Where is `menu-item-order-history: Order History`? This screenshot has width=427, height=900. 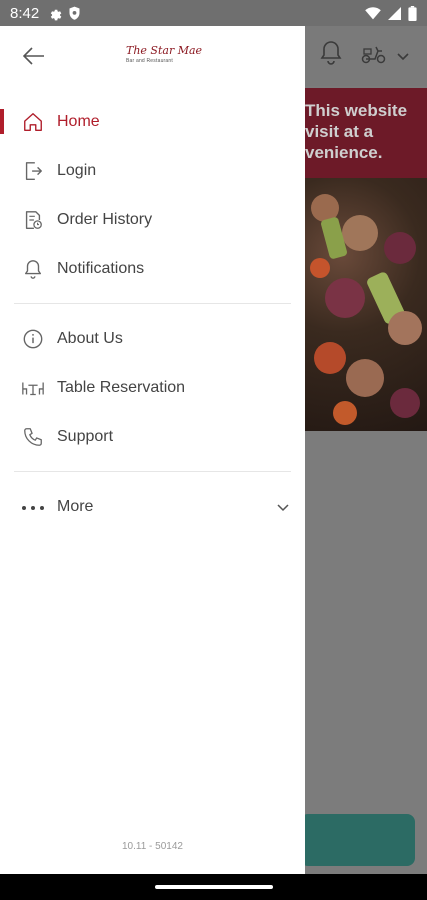
menu-item-order-history: Order History is located at coordinates (152, 219).